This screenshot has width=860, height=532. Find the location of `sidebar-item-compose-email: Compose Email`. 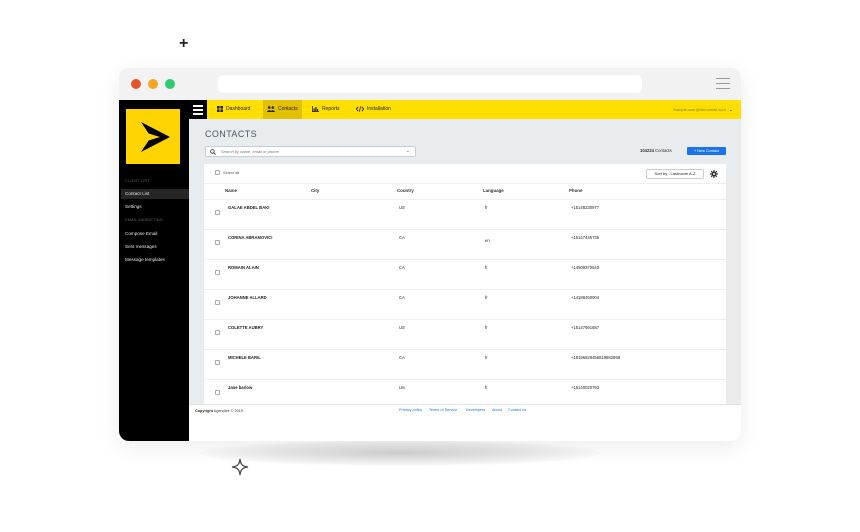

sidebar-item-compose-email: Compose Email is located at coordinates (155, 234).